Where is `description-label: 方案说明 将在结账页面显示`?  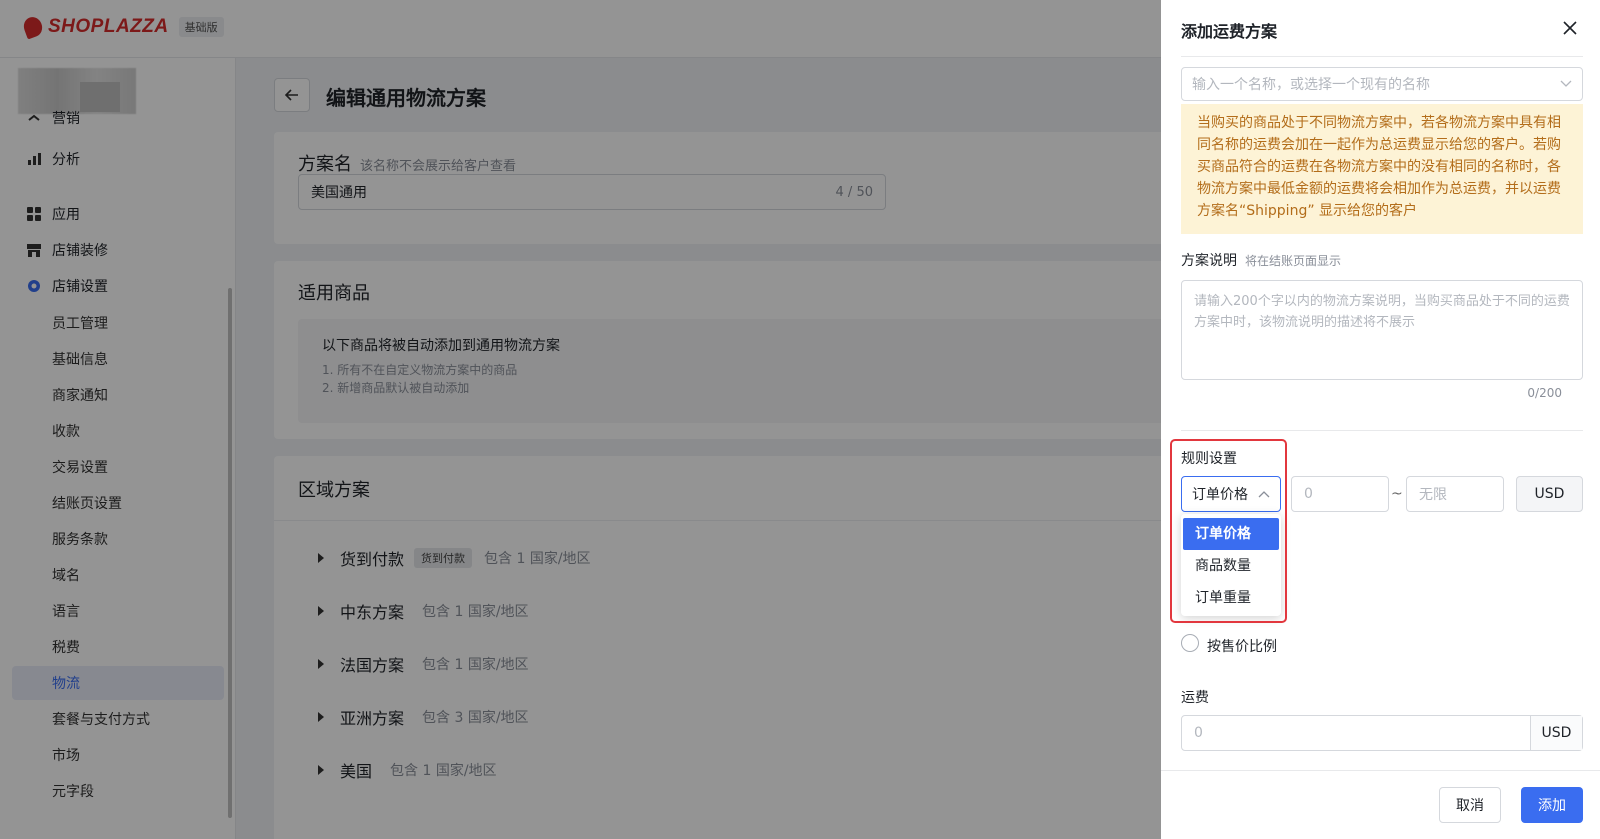
description-label: 方案说明 将在结账页面显示 is located at coordinates (1261, 260).